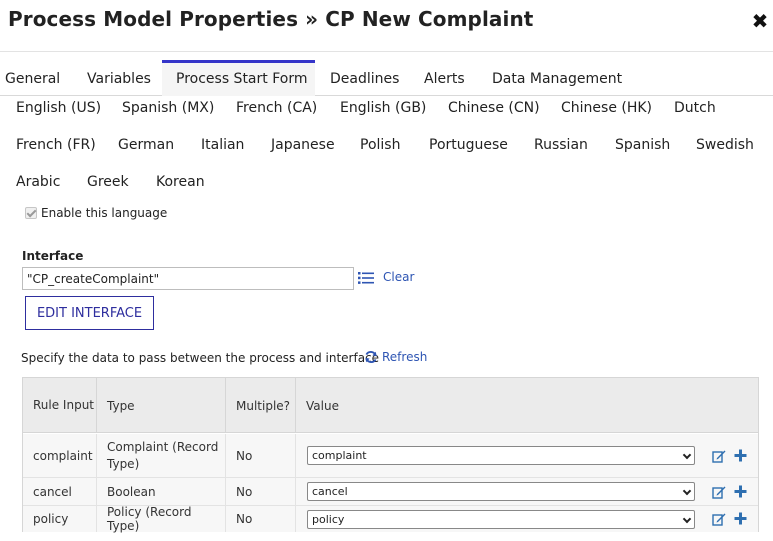  Describe the element at coordinates (303, 145) in the screenshot. I see `lang-japanese: Japanese` at that location.